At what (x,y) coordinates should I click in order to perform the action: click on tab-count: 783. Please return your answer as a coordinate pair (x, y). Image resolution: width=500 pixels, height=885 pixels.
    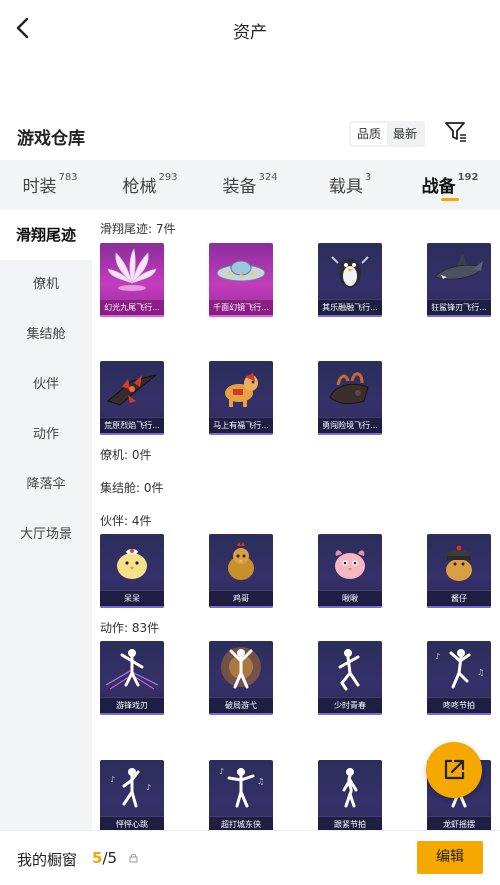
    Looking at the image, I should click on (68, 177).